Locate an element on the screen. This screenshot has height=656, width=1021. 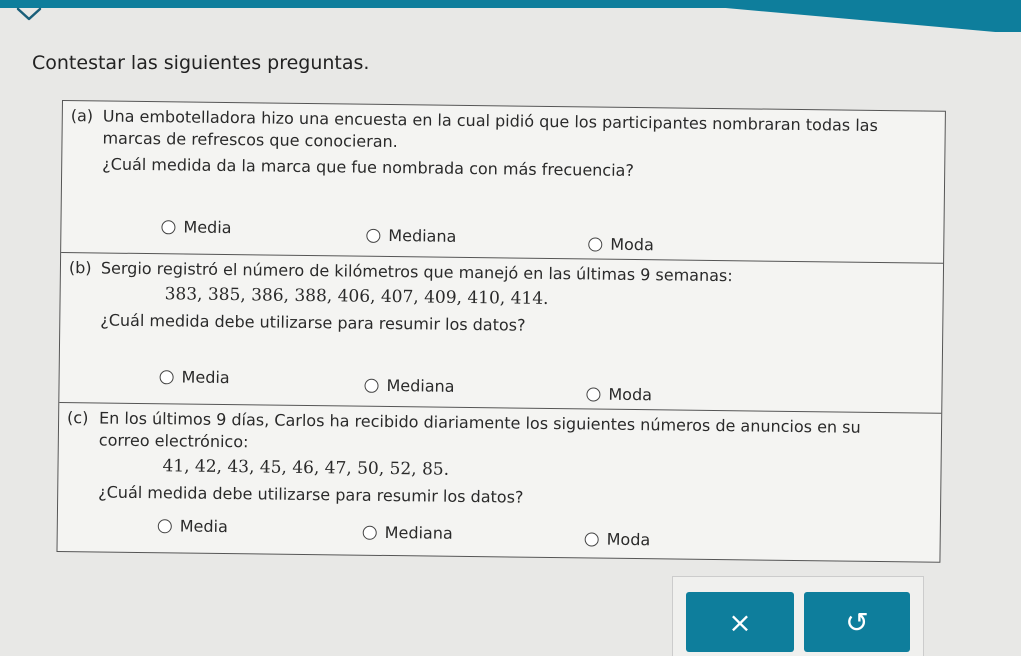
close-icon: × is located at coordinates (740, 622).